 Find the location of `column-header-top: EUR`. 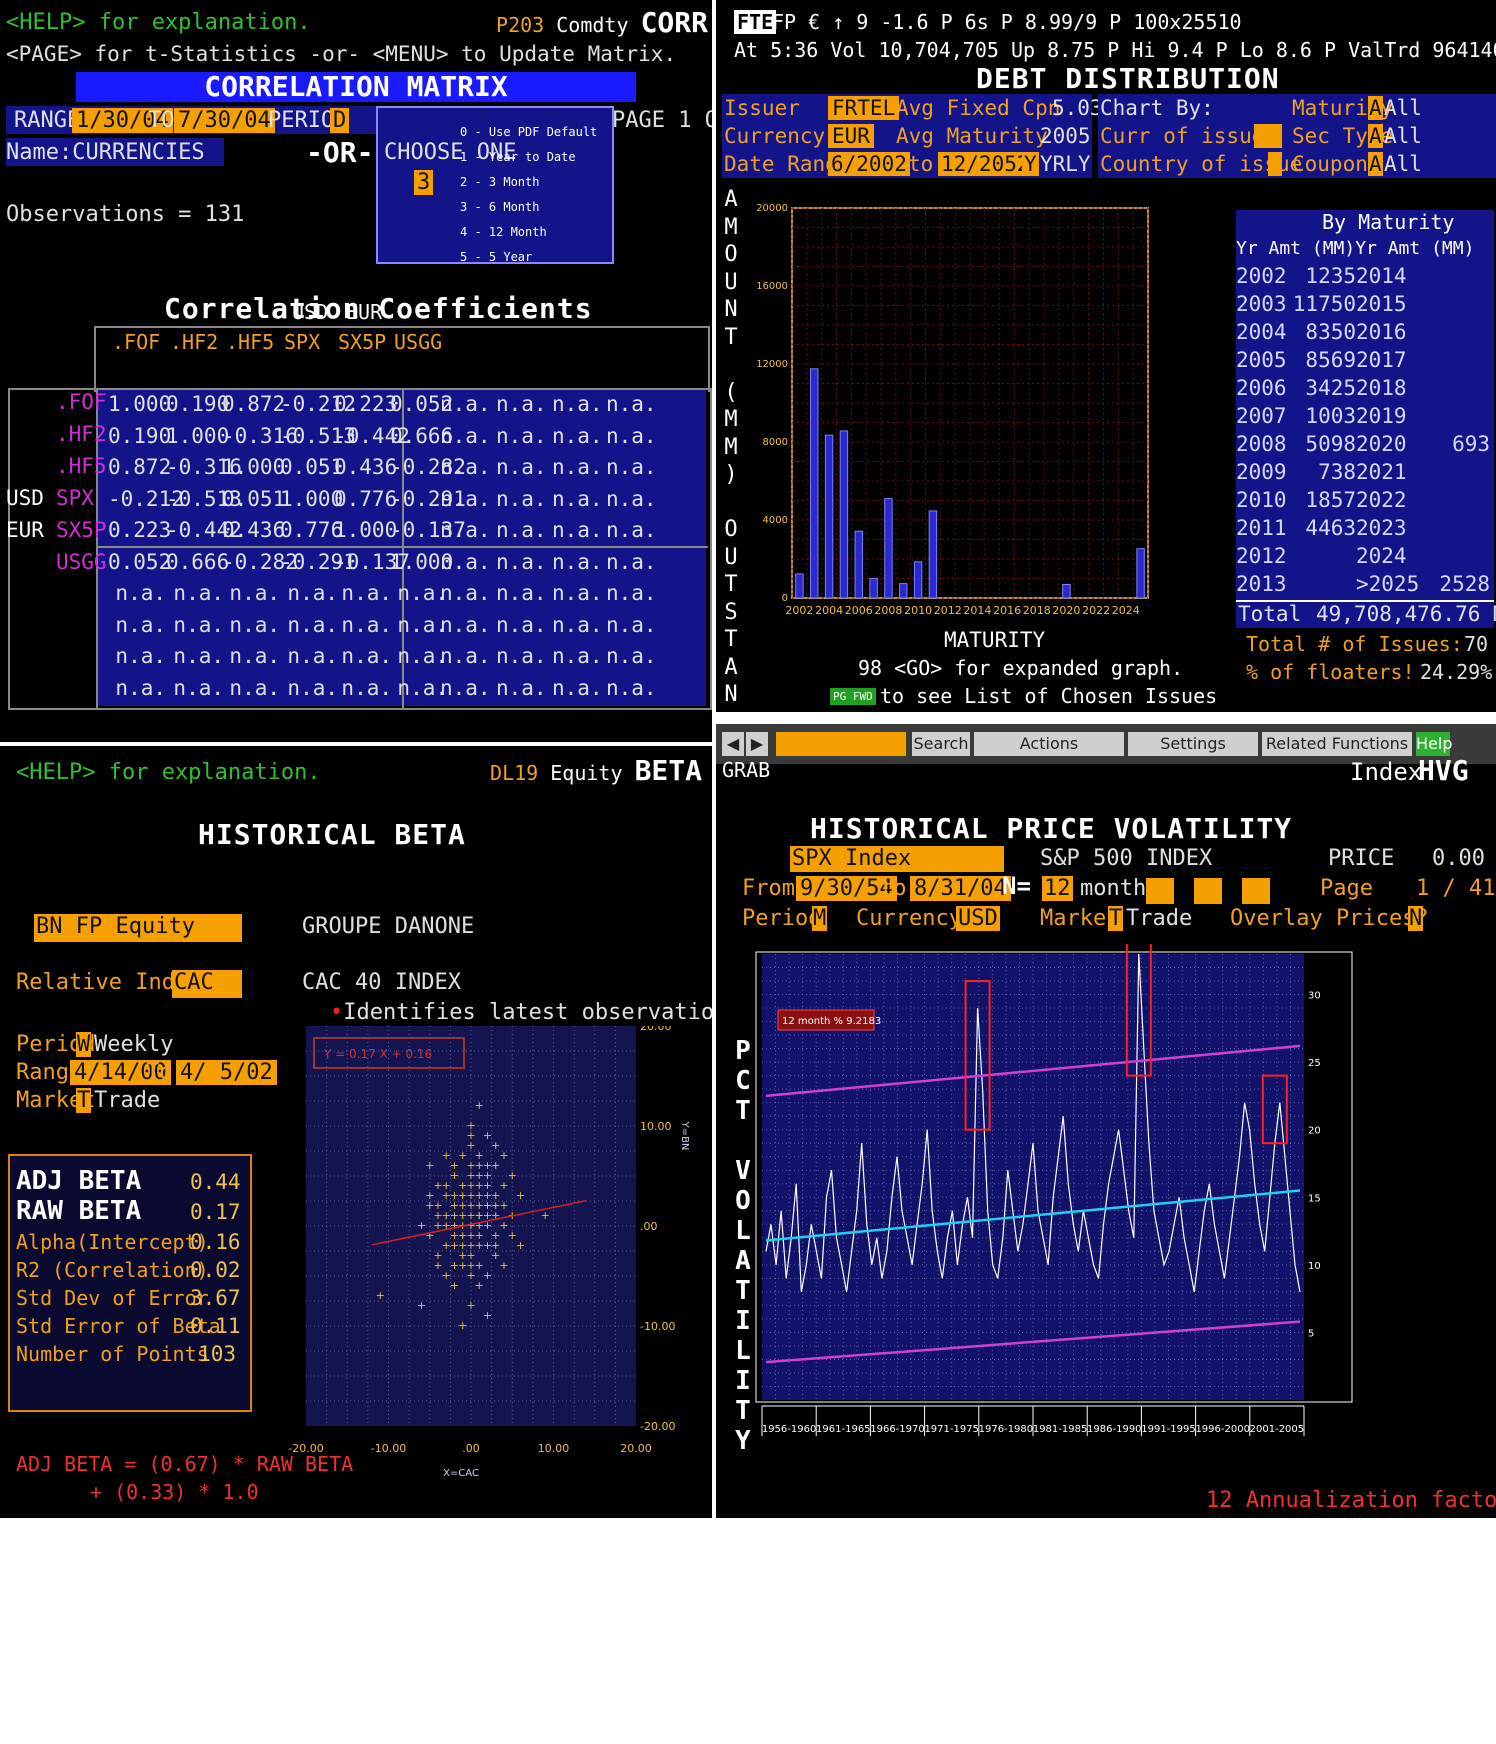

column-header-top: EUR is located at coordinates (364, 312).